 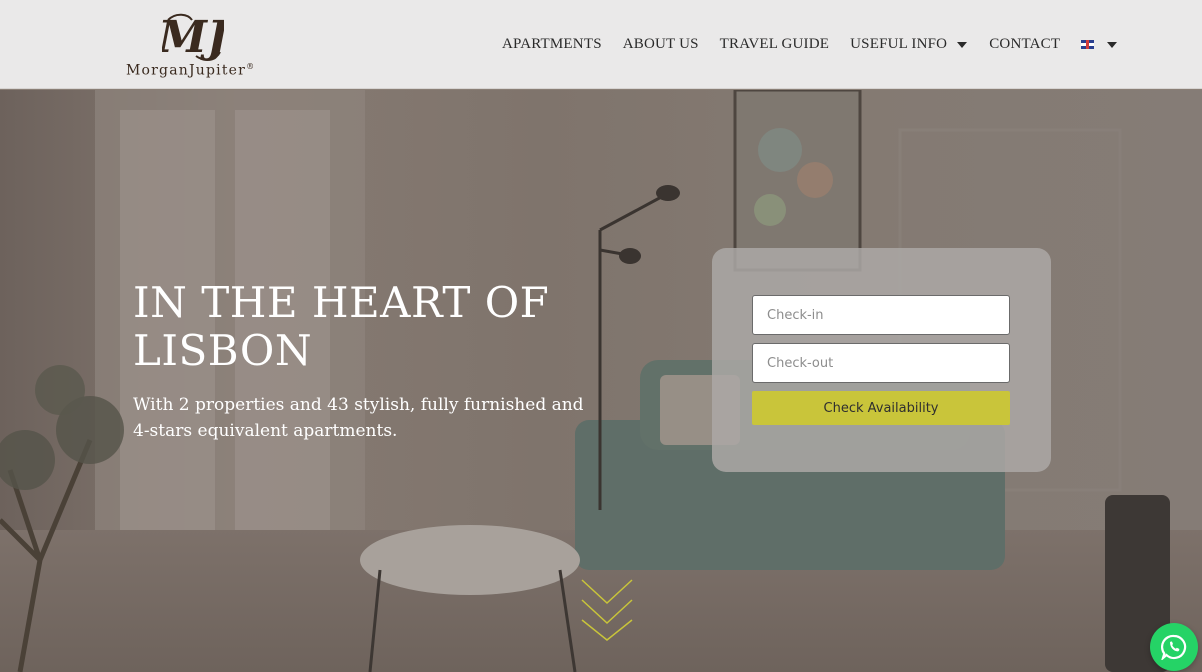 I want to click on whatsapp-icon, so click(x=1174, y=647).